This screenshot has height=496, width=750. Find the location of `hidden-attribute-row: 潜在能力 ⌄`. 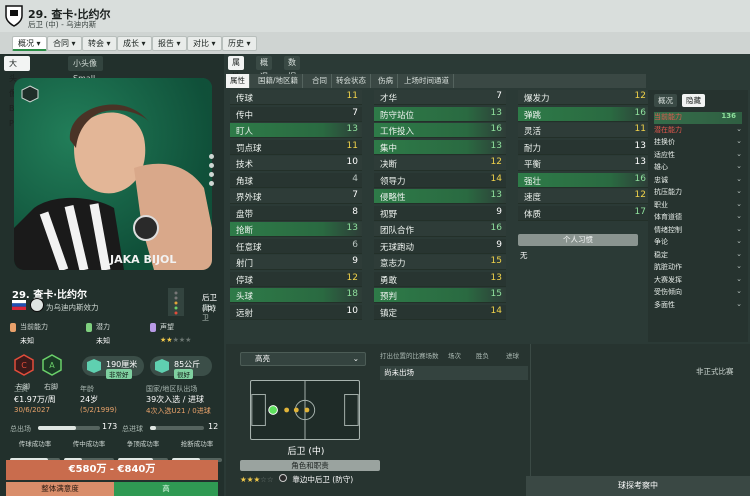

hidden-attribute-row: 潜在能力 ⌄ is located at coordinates (698, 131).